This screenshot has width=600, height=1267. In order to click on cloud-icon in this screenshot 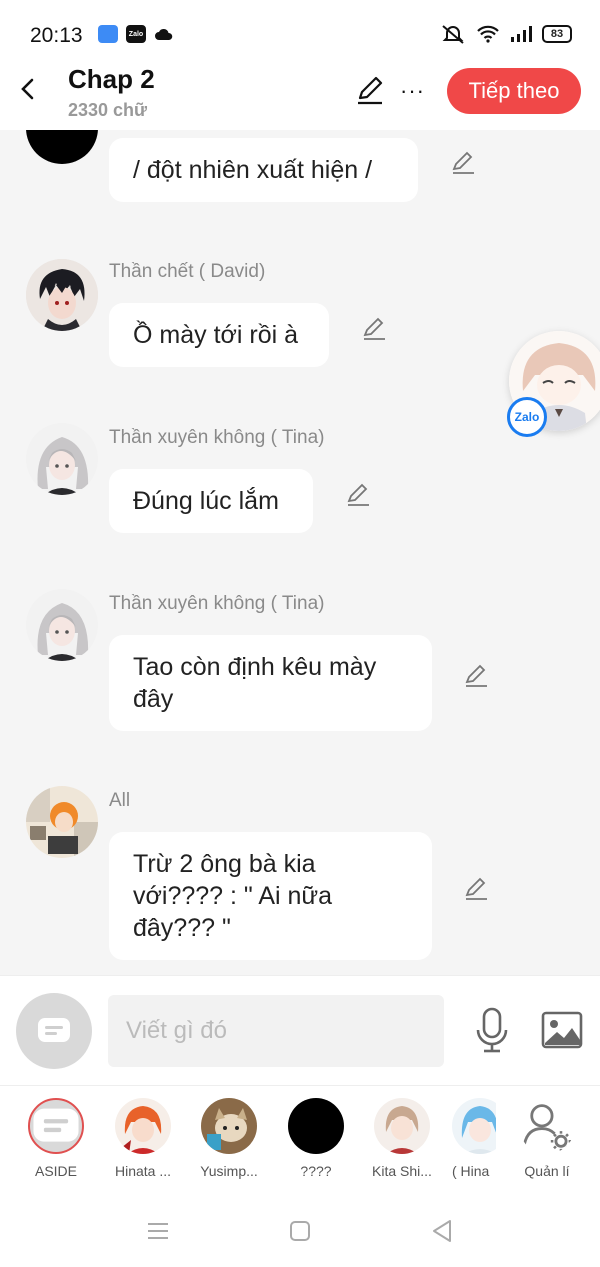, I will do `click(164, 34)`.